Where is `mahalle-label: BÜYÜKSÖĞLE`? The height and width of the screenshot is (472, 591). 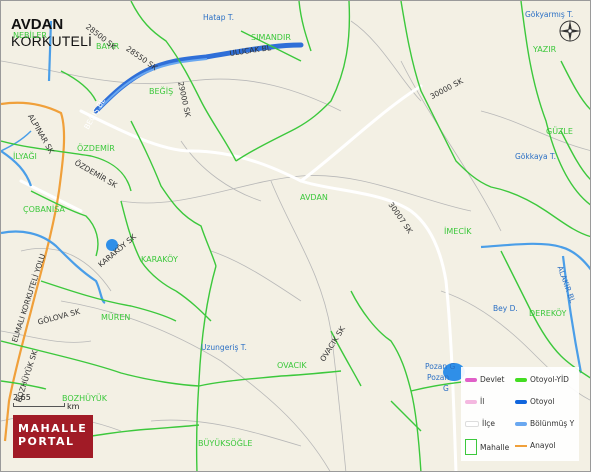 mahalle-label: BÜYÜKSÖĞLE is located at coordinates (225, 443).